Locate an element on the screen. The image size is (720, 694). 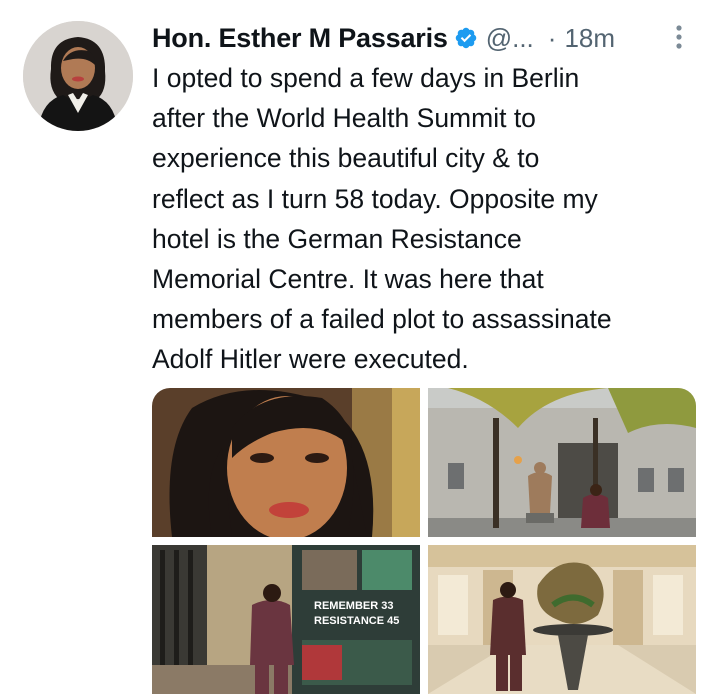
poster-line-2: RESISTANCE 45 is located at coordinates (356, 621).